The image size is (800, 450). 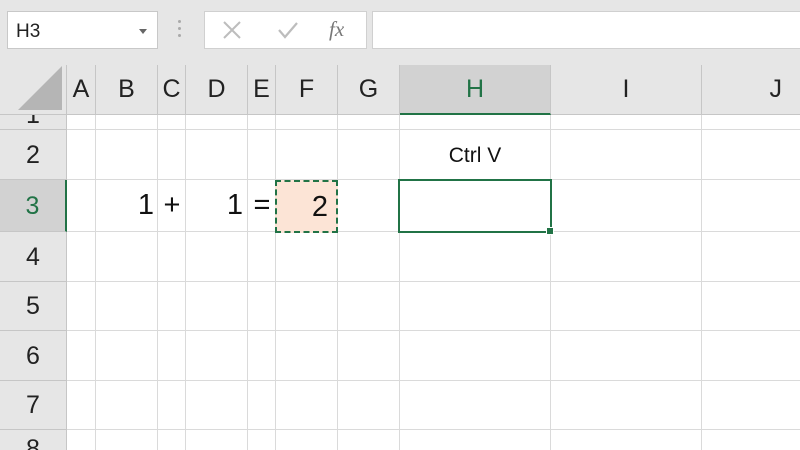 I want to click on select-all-button, so click(x=33, y=90).